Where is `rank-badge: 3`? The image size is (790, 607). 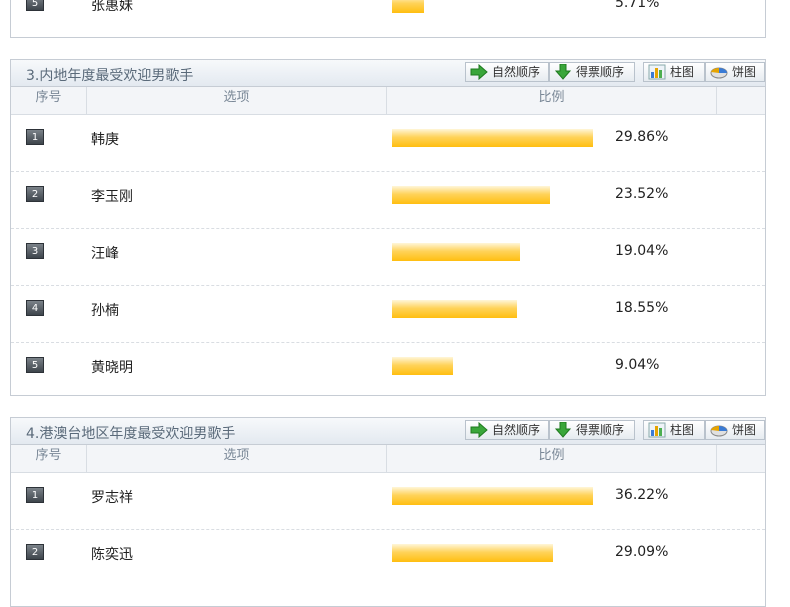
rank-badge: 3 is located at coordinates (35, 251).